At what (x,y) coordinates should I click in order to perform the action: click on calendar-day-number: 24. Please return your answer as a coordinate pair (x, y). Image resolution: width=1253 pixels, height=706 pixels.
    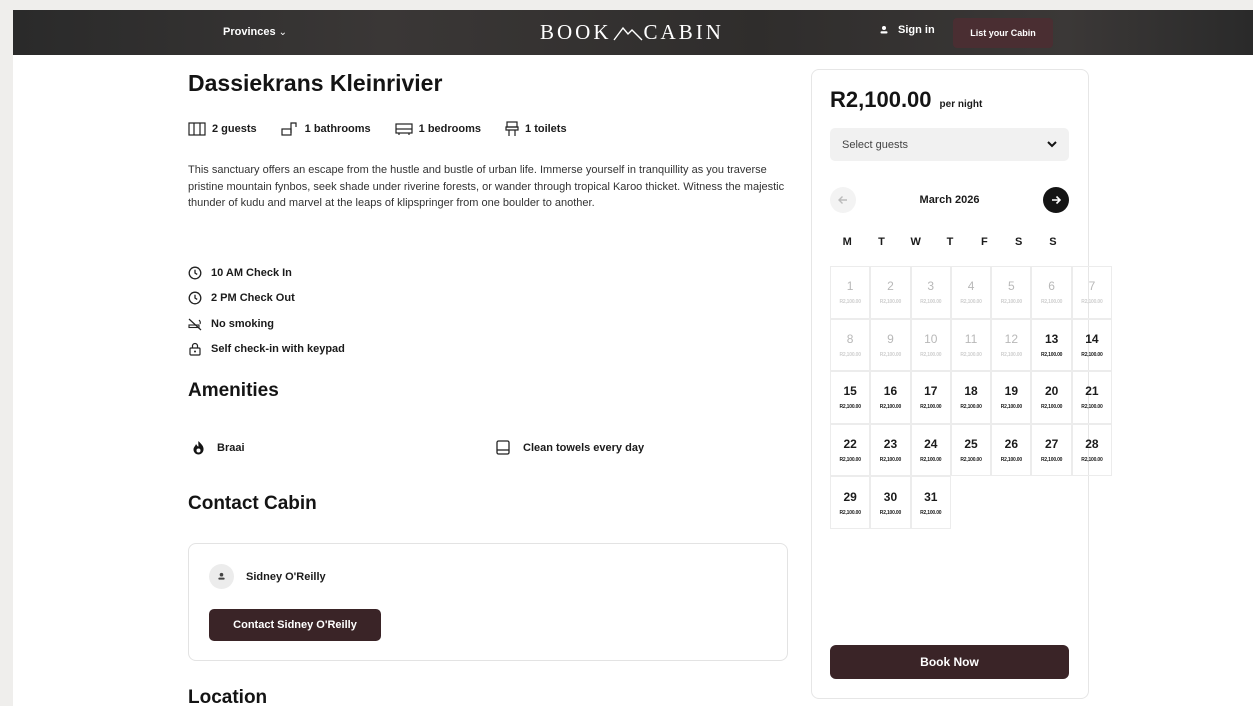
    Looking at the image, I should click on (931, 444).